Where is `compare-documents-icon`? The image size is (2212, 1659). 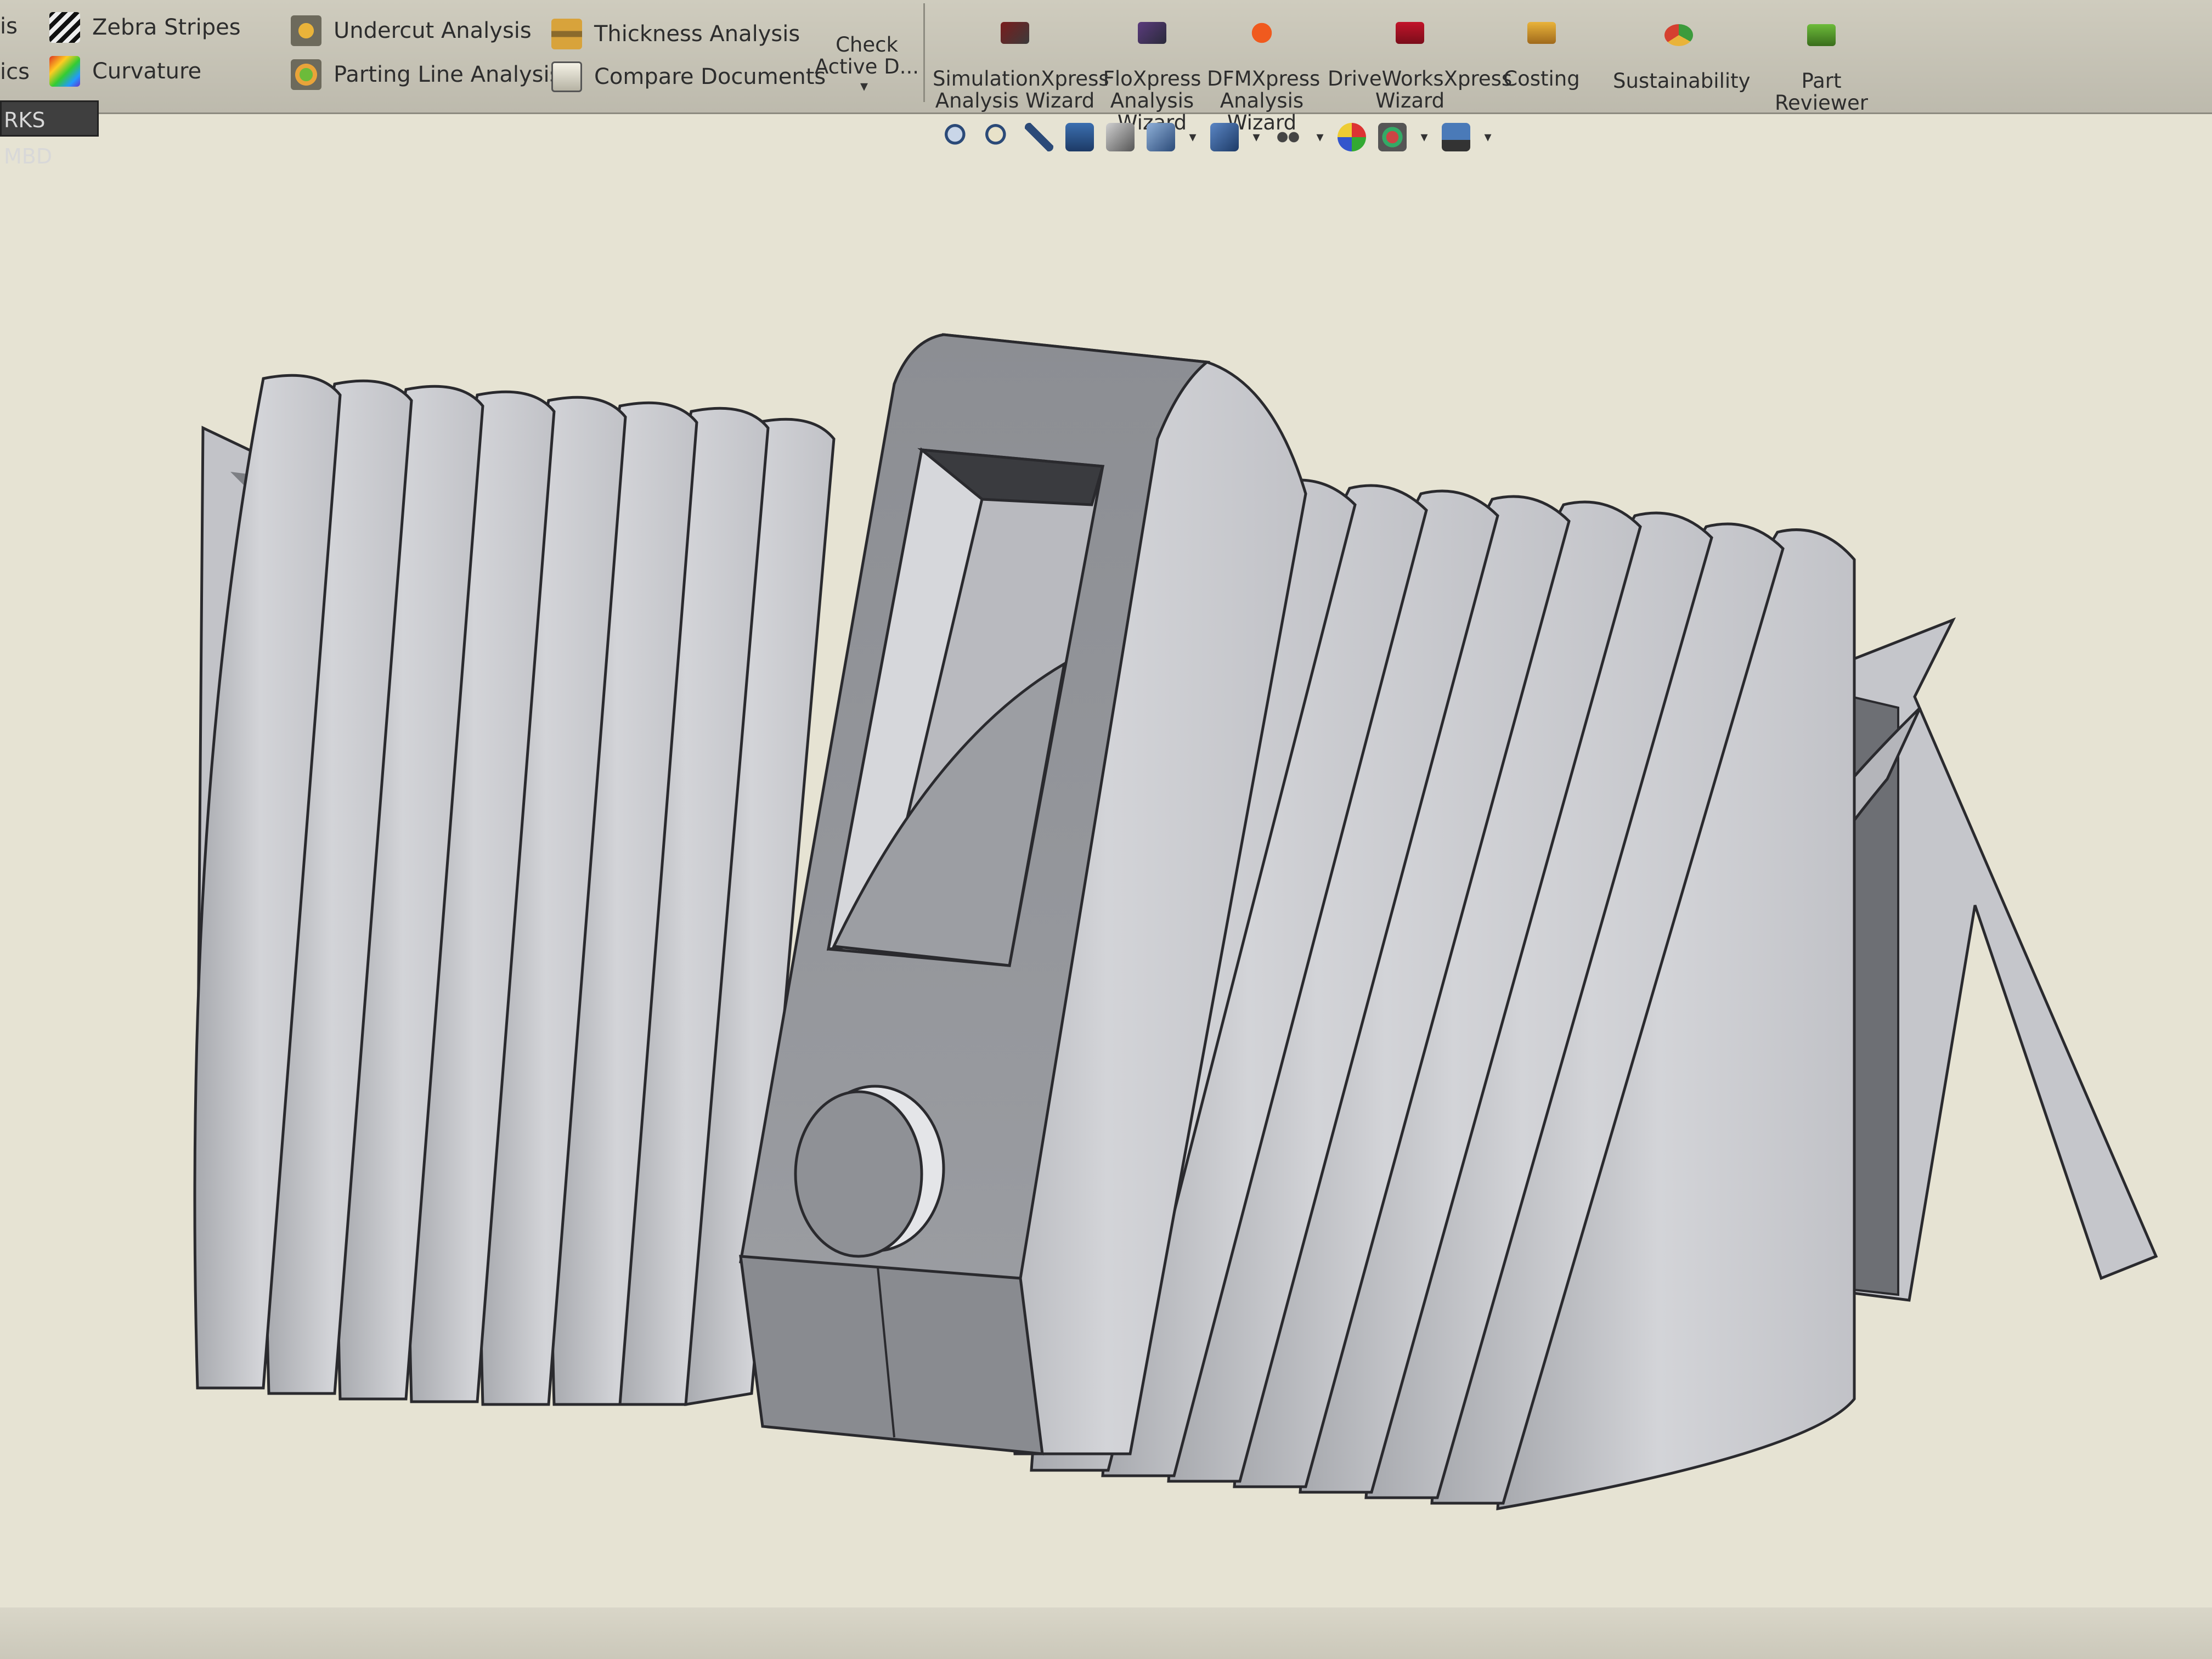 compare-documents-icon is located at coordinates (567, 76).